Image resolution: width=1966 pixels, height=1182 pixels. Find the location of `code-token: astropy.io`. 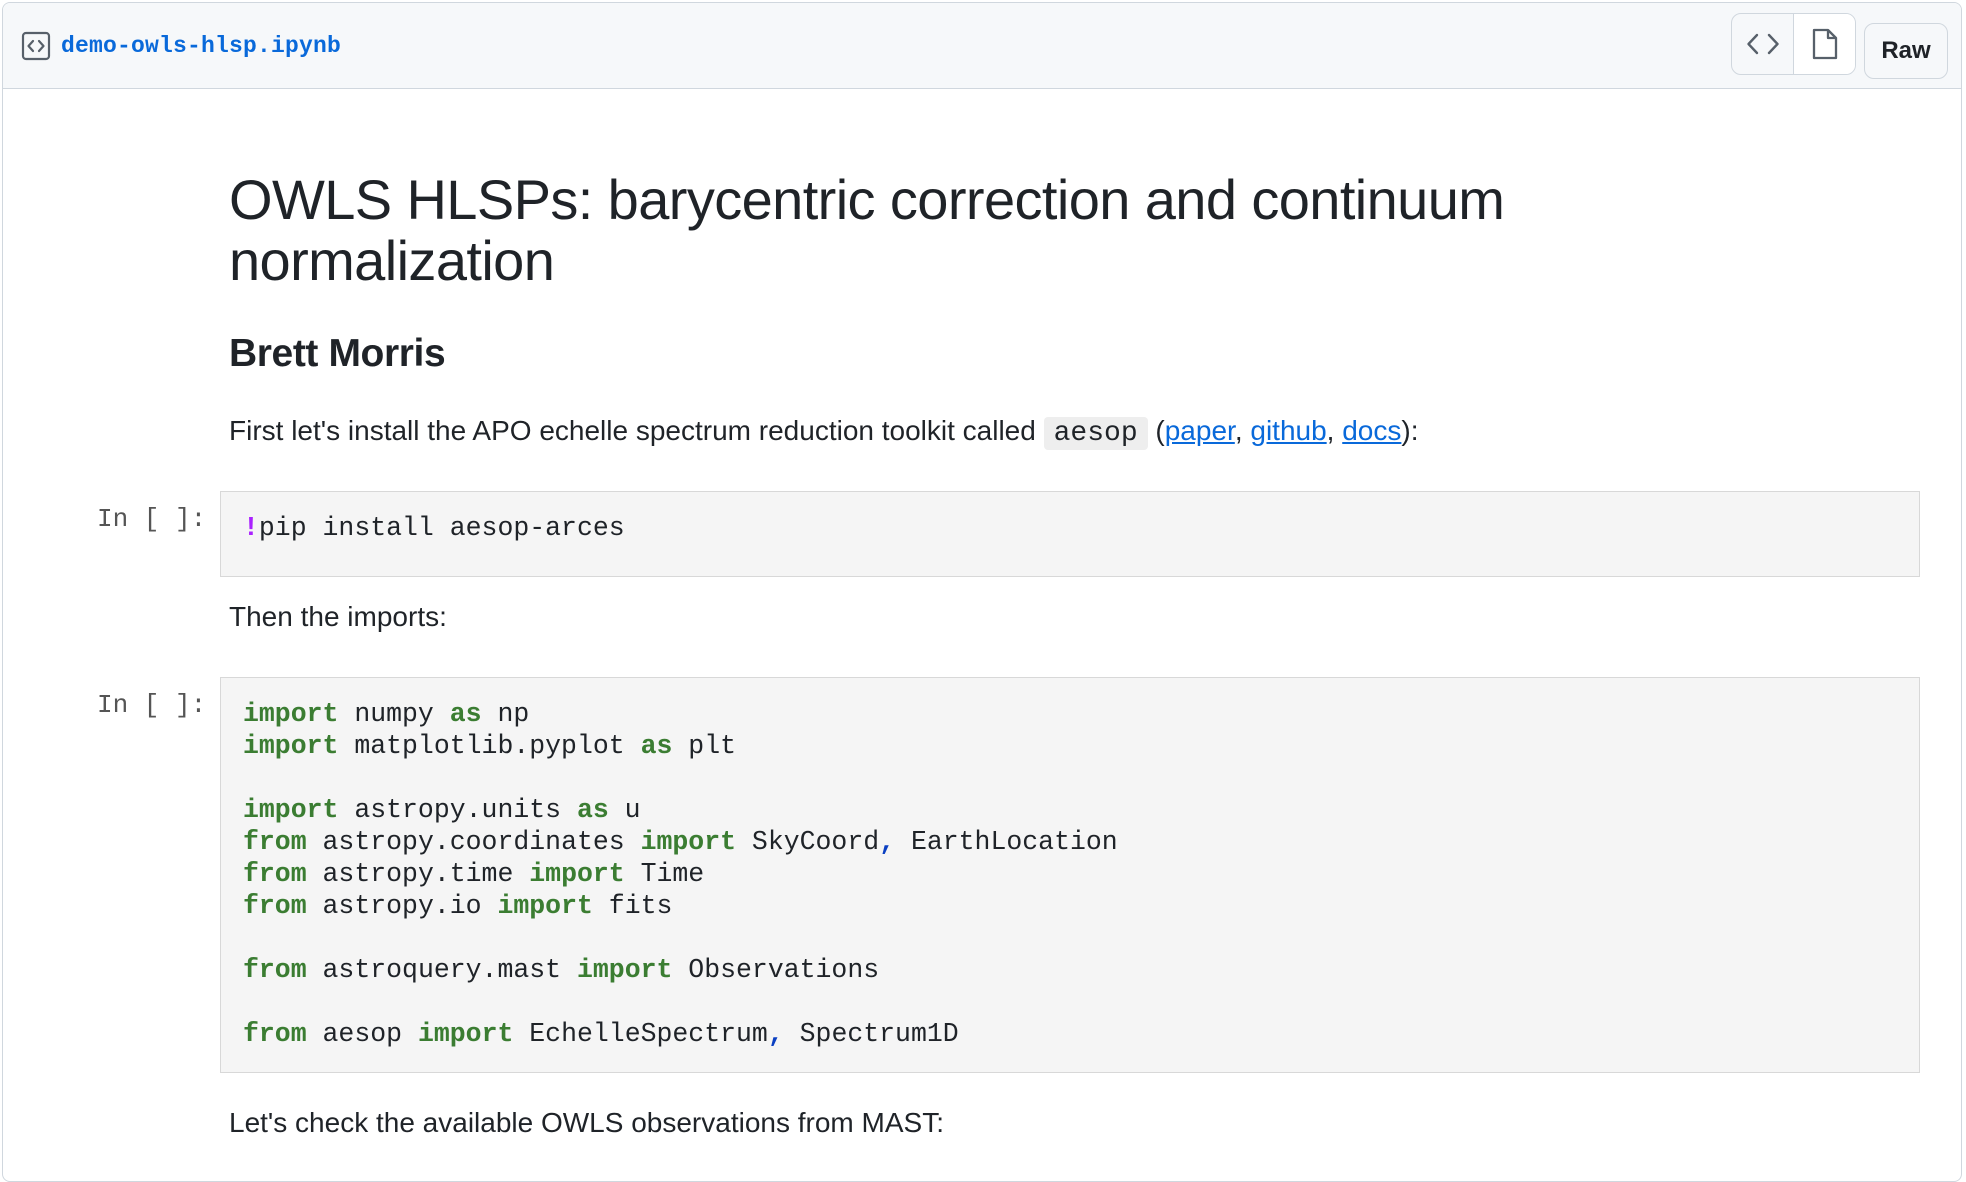

code-token: astropy.io is located at coordinates (402, 906).